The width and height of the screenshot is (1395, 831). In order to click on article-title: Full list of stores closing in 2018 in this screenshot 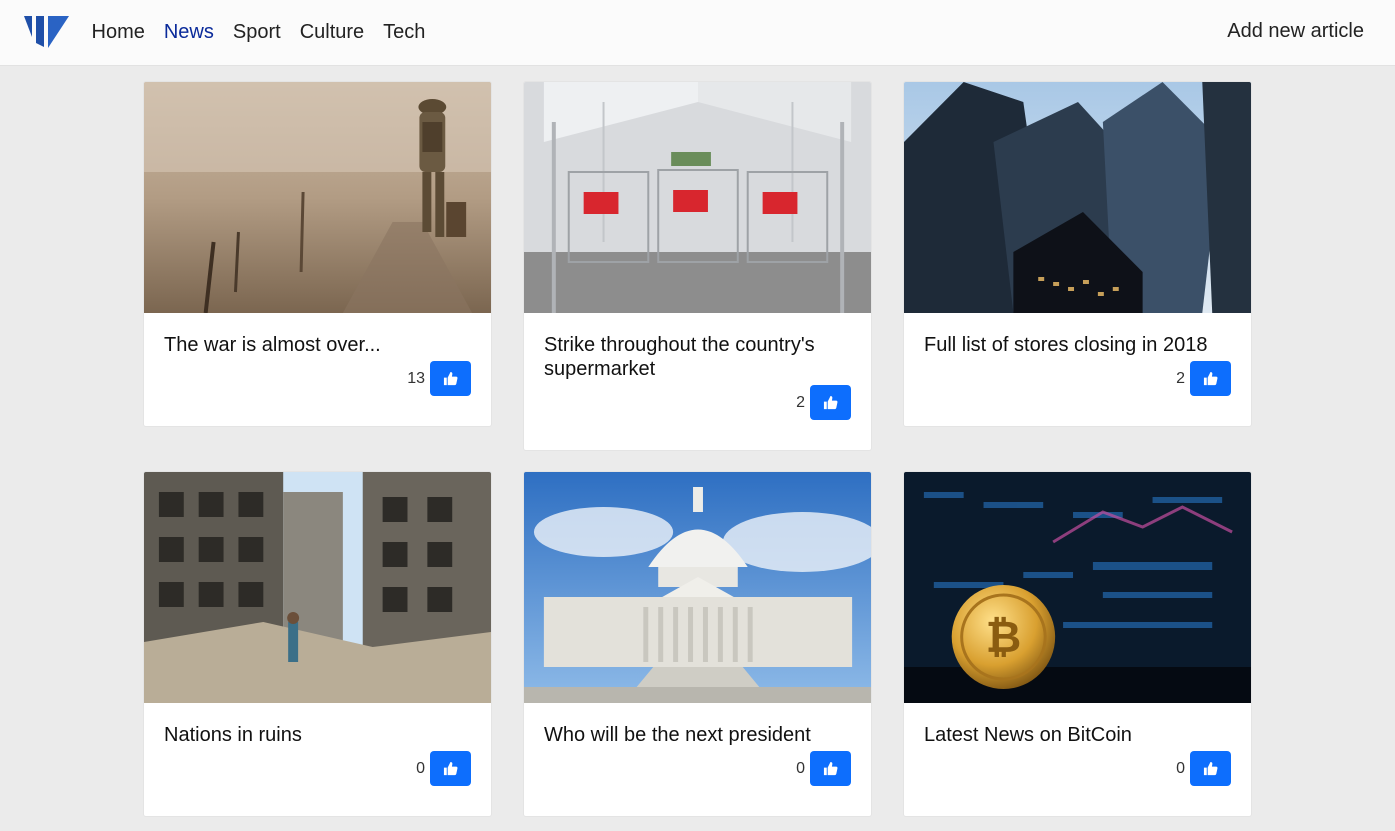, I will do `click(1077, 345)`.